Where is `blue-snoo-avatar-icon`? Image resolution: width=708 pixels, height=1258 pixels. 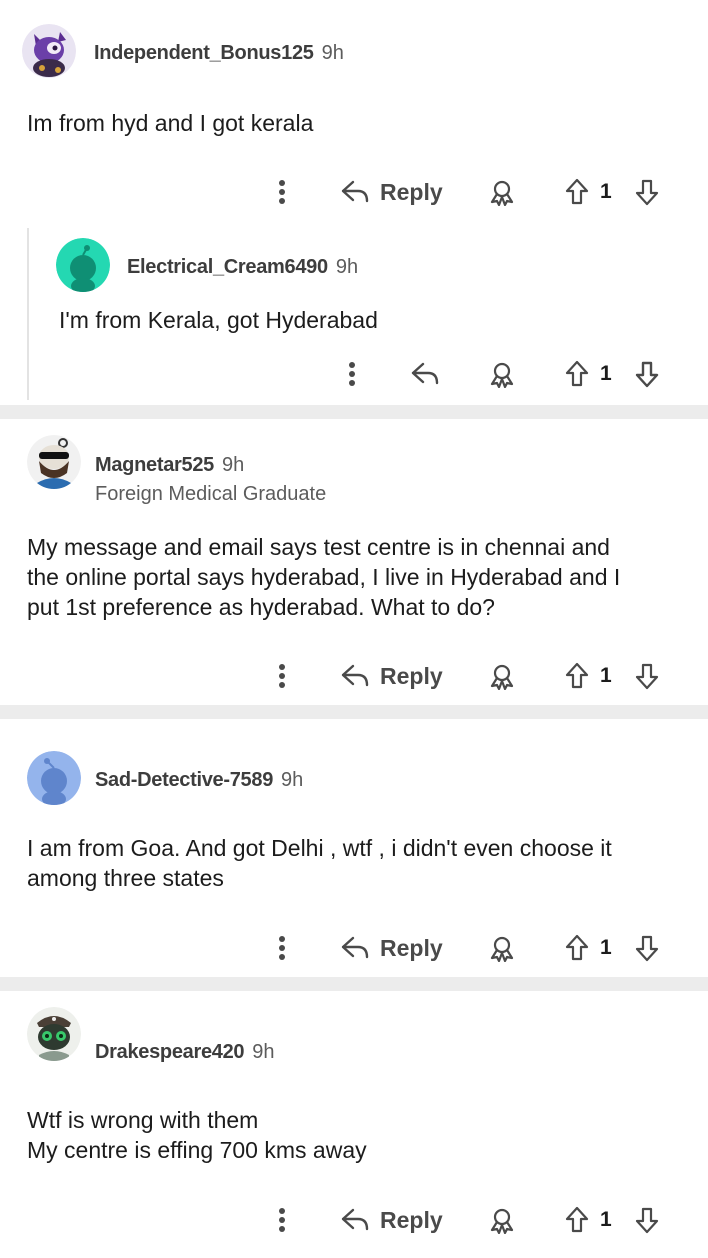 blue-snoo-avatar-icon is located at coordinates (54, 778).